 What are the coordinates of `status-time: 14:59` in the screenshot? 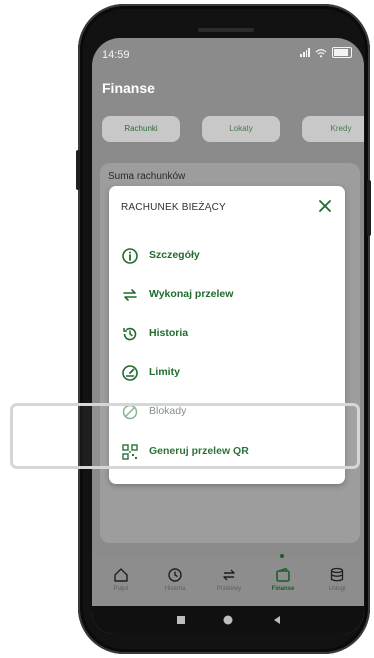 It's located at (116, 55).